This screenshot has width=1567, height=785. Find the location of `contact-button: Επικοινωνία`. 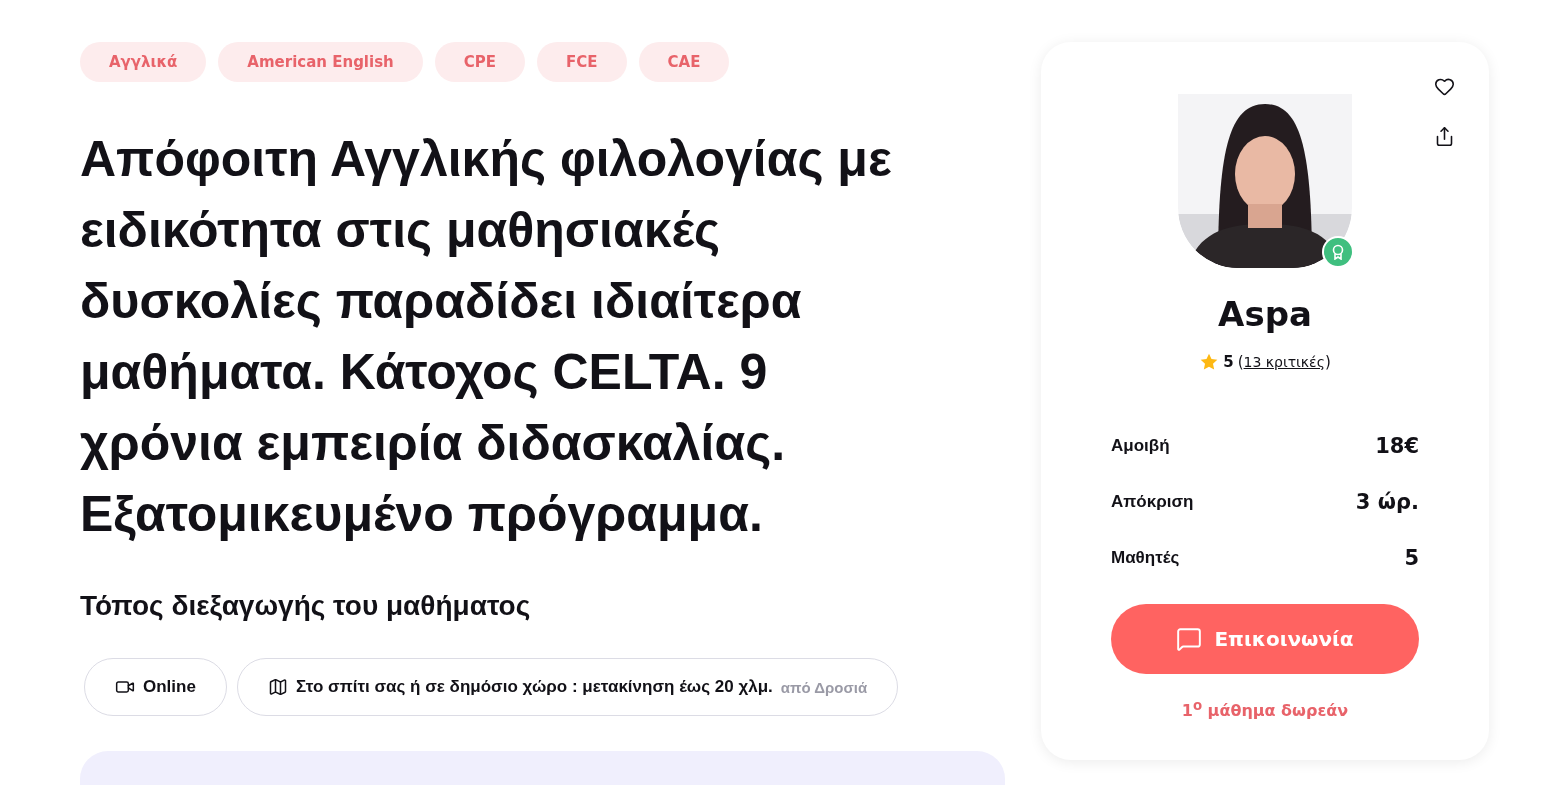

contact-button: Επικοινωνία is located at coordinates (1265, 639).